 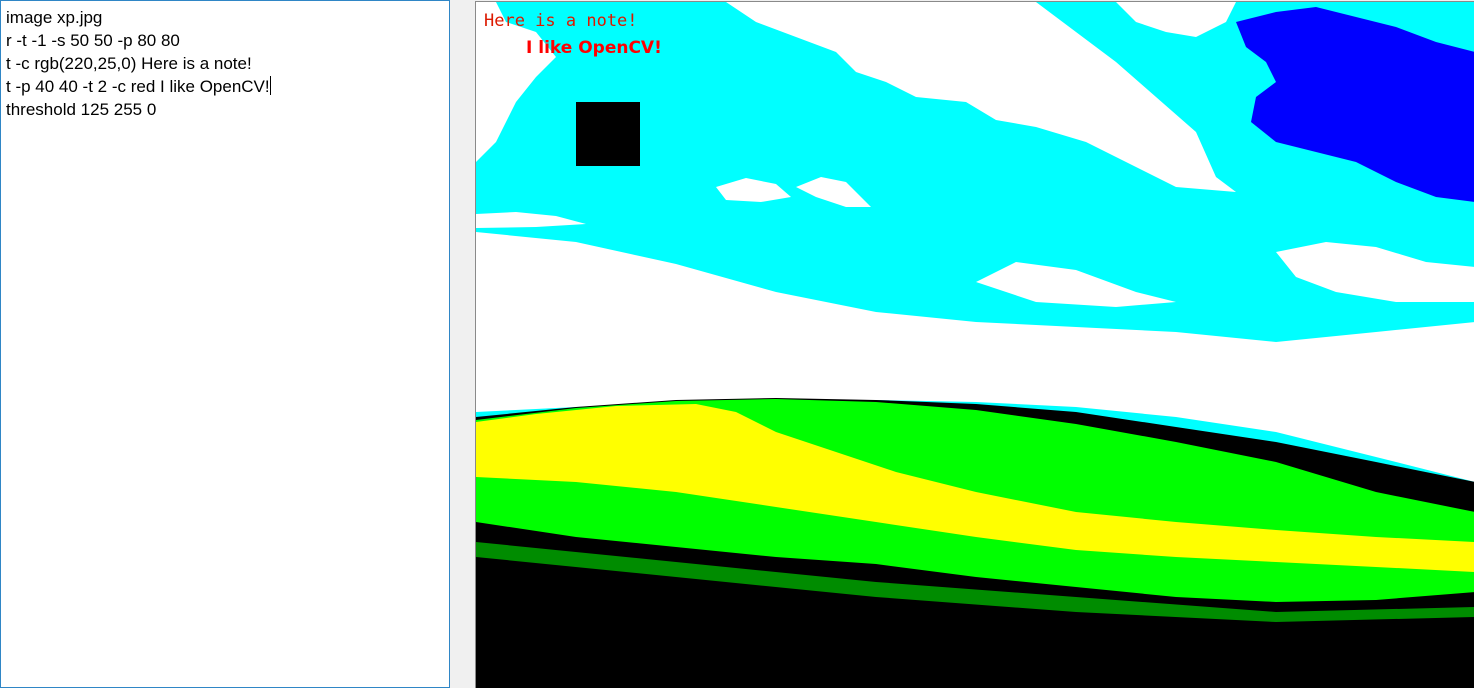 What do you see at coordinates (561, 21) in the screenshot?
I see `note-text: Here is a note!` at bounding box center [561, 21].